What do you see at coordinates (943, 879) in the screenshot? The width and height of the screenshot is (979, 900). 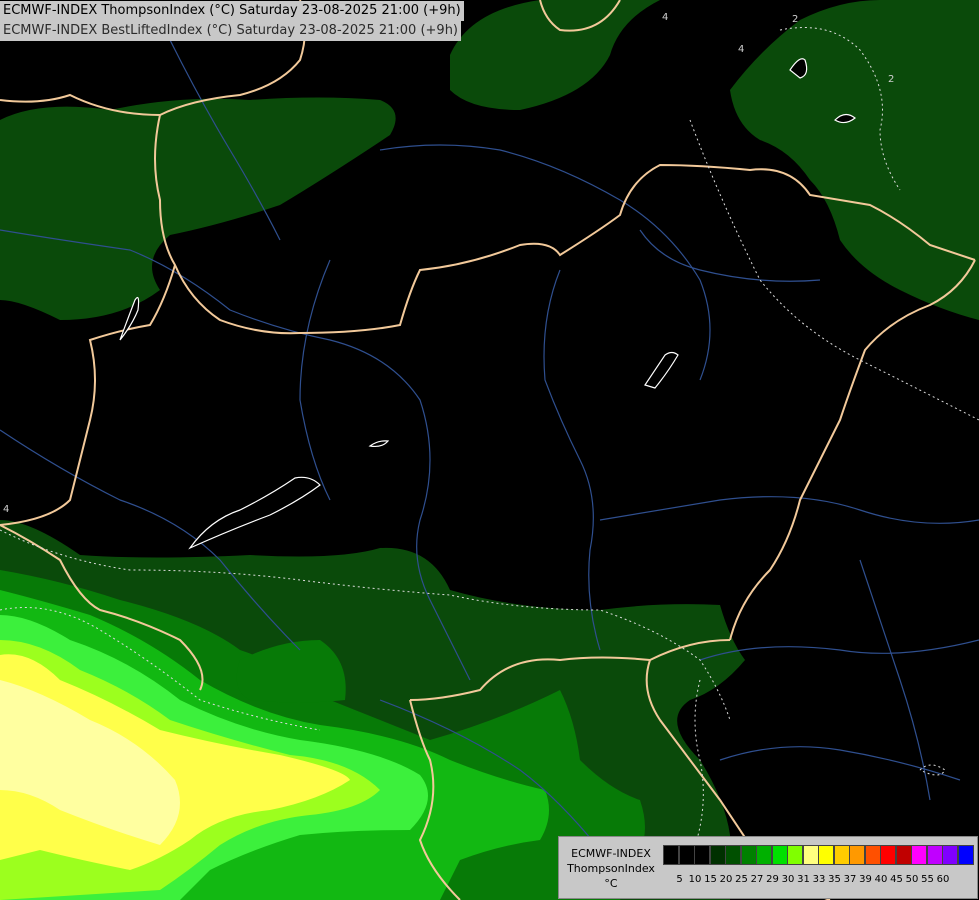 I see `legend-tick: 60` at bounding box center [943, 879].